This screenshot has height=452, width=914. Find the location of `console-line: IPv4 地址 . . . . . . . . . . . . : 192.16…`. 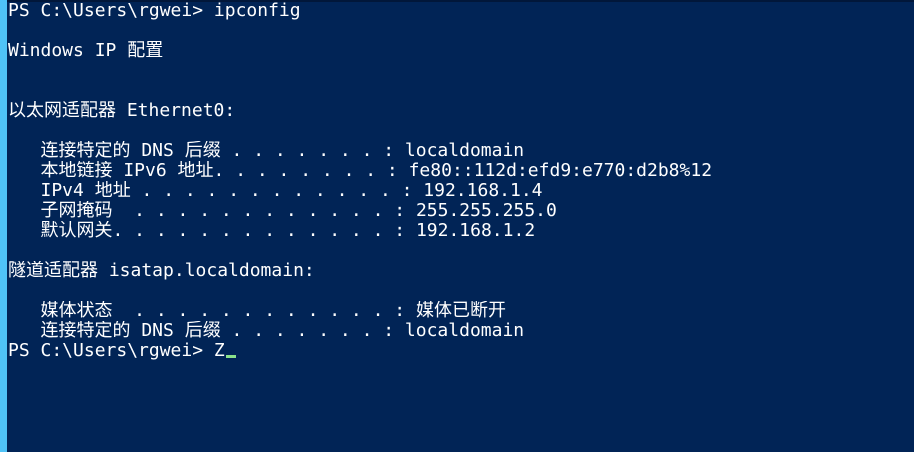

console-line: IPv4 地址 . . . . . . . . . . . . : 192.16… is located at coordinates (275, 191).